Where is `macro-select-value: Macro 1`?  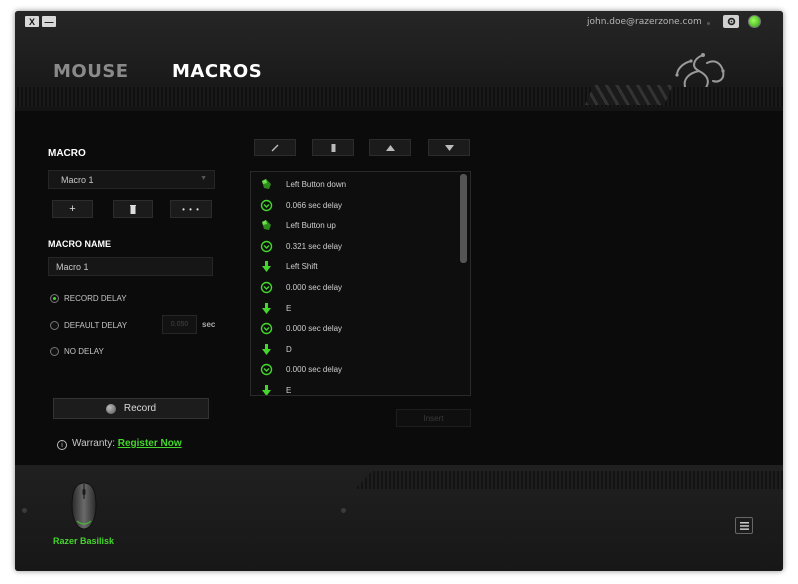
macro-select-value: Macro 1 is located at coordinates (77, 180).